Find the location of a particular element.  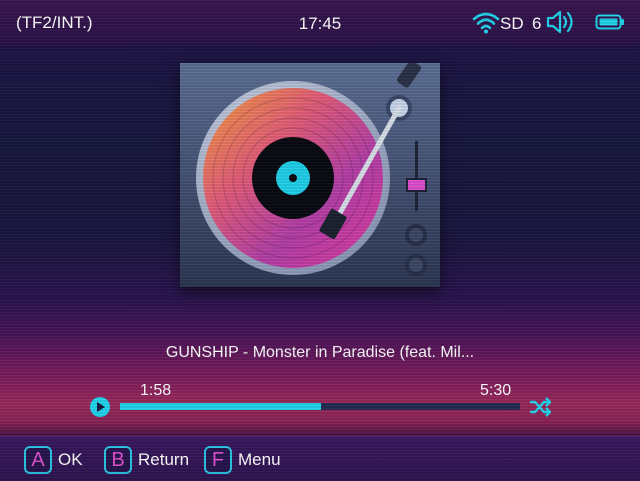

button-hints-bar: A OK B Return F Menu is located at coordinates (320, 458).